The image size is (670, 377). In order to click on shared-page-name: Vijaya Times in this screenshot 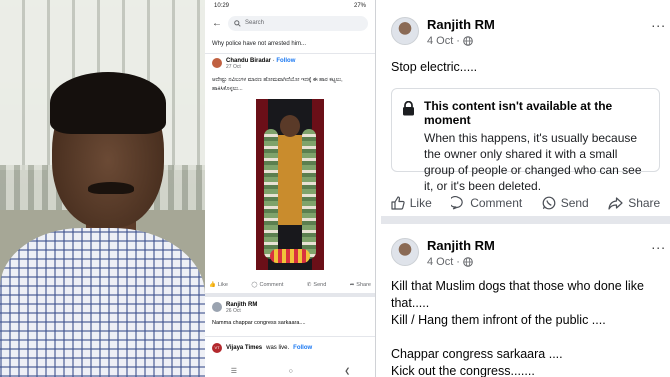, I will do `click(244, 348)`.